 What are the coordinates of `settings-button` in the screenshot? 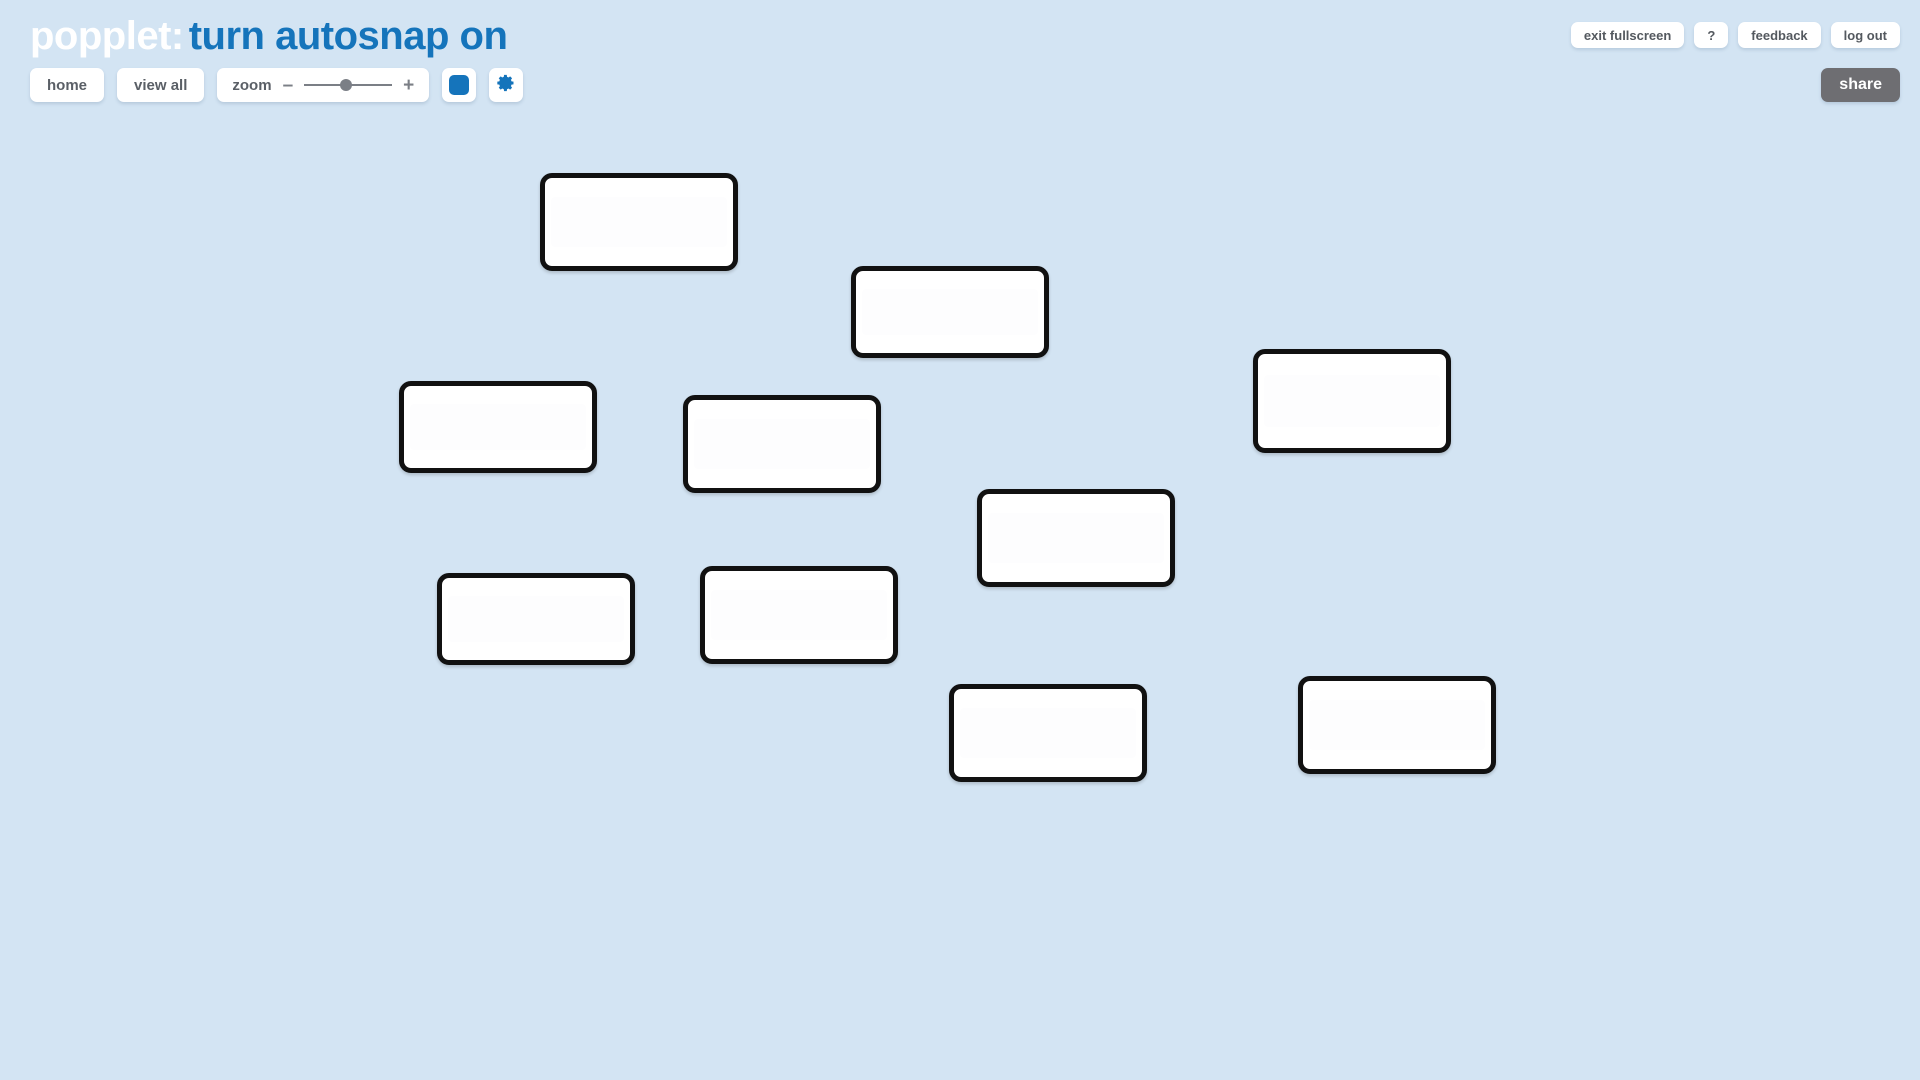 It's located at (506, 85).